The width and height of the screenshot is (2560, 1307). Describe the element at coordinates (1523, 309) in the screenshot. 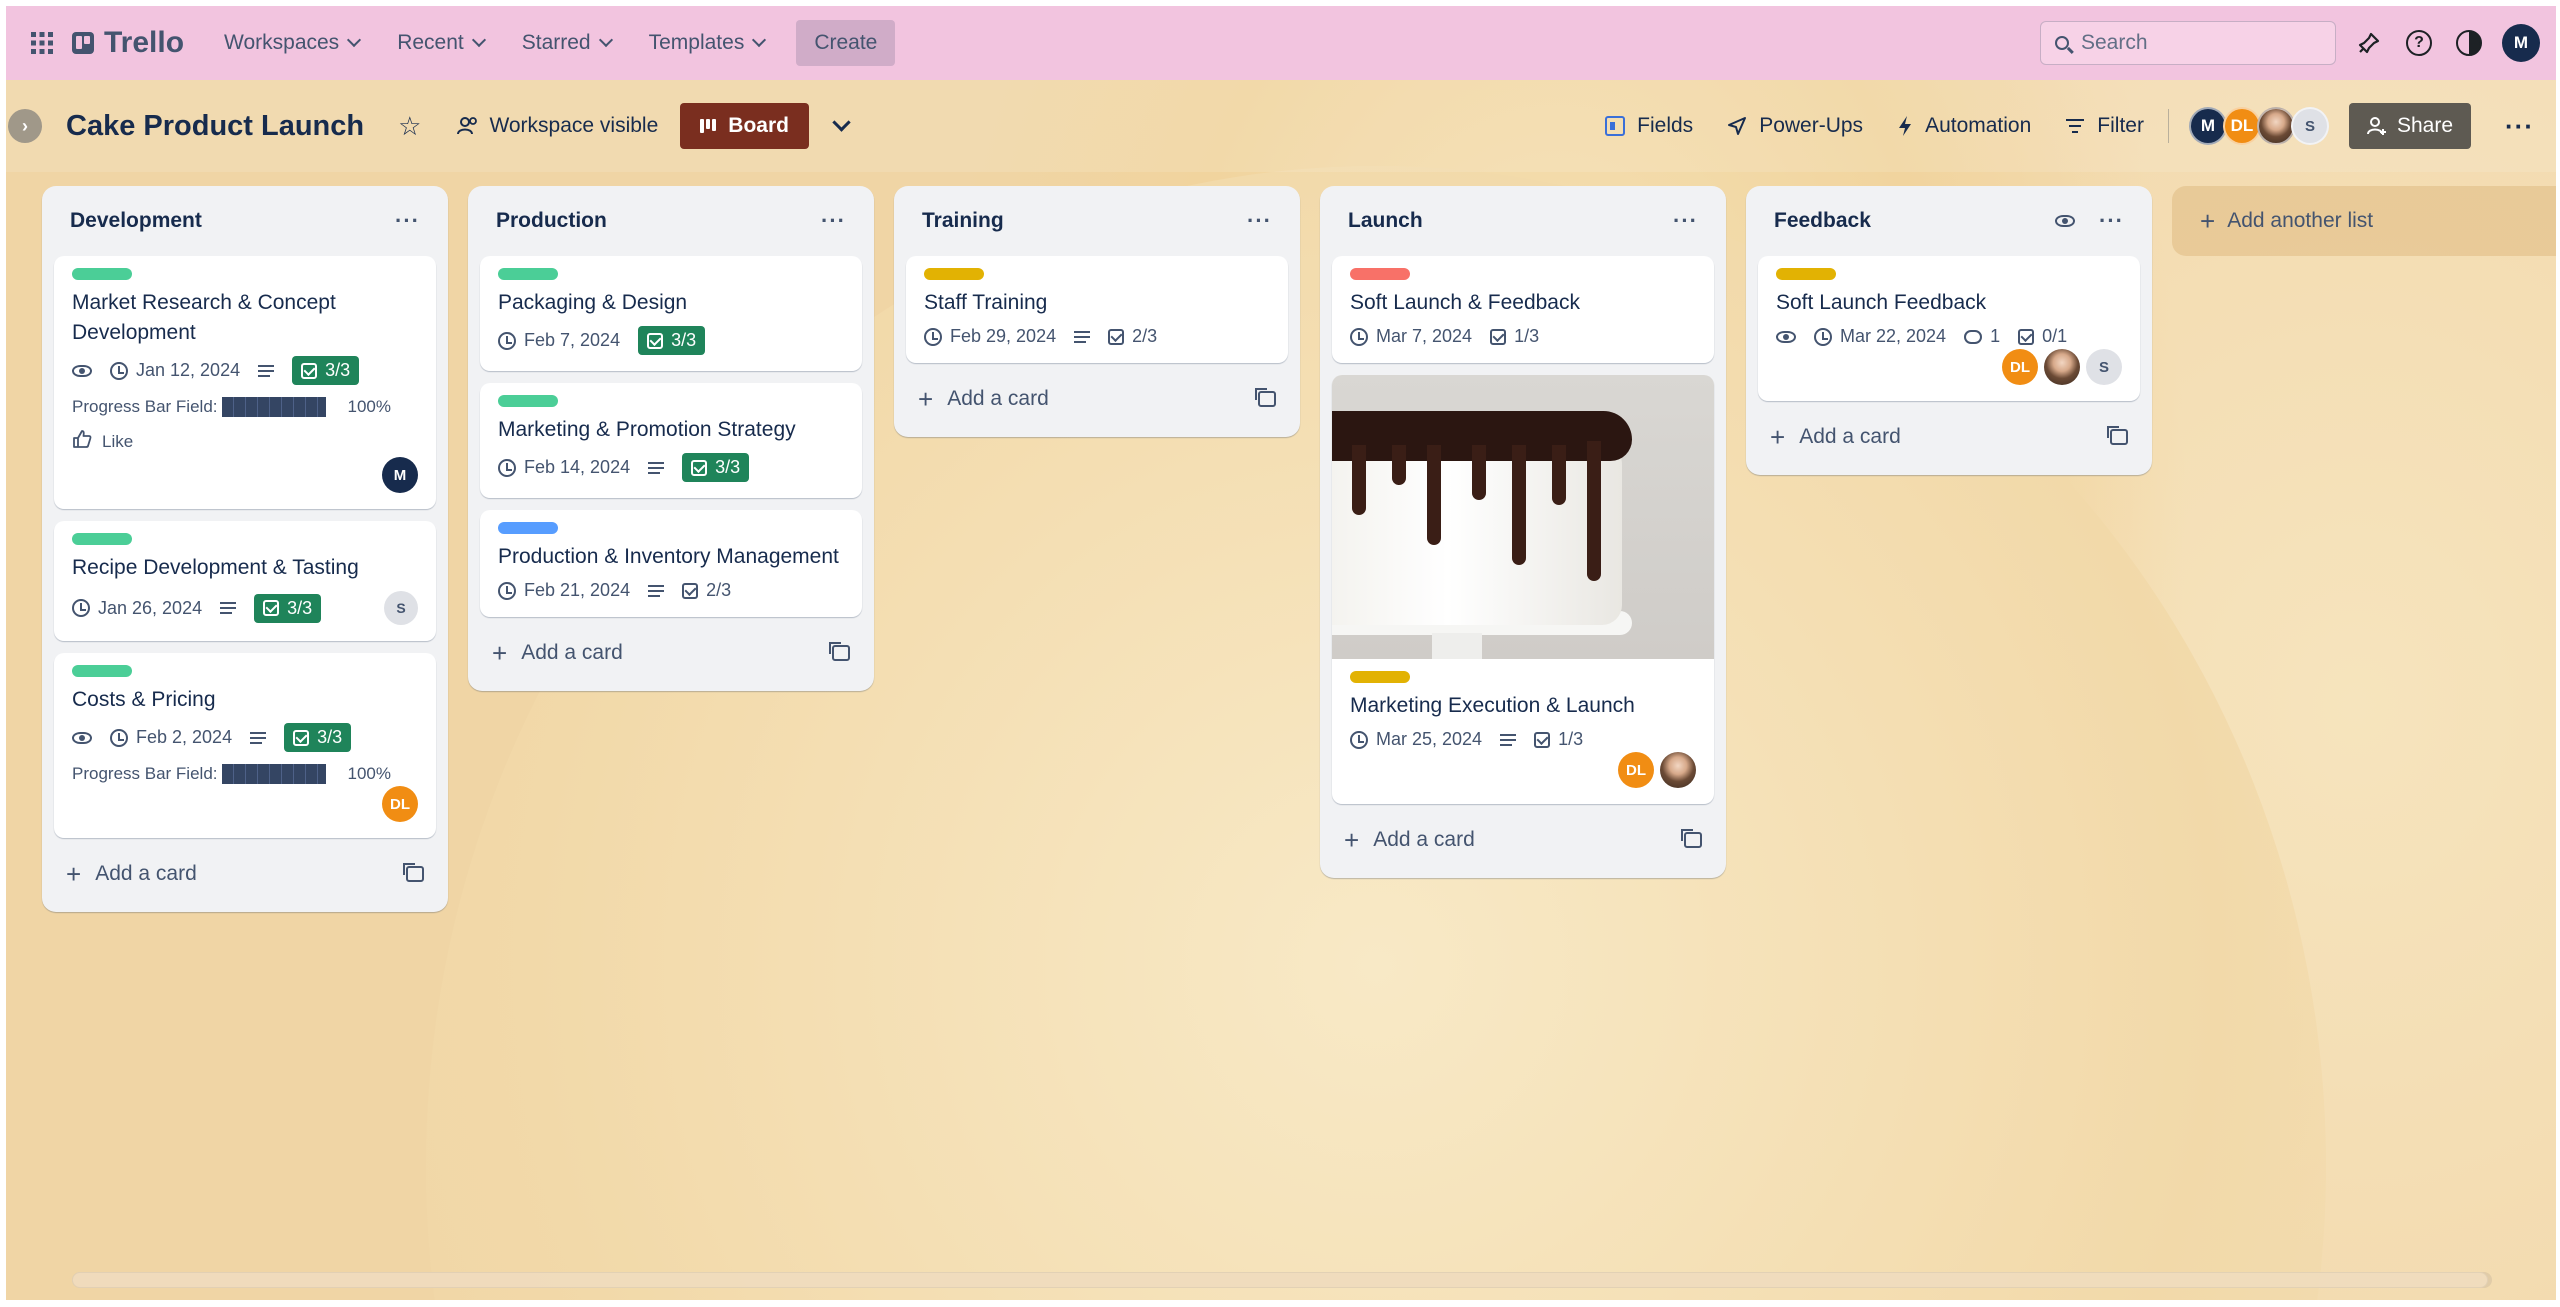

I see `card: Soft Launch & Feedback Mar 7, 2024 1/3` at that location.